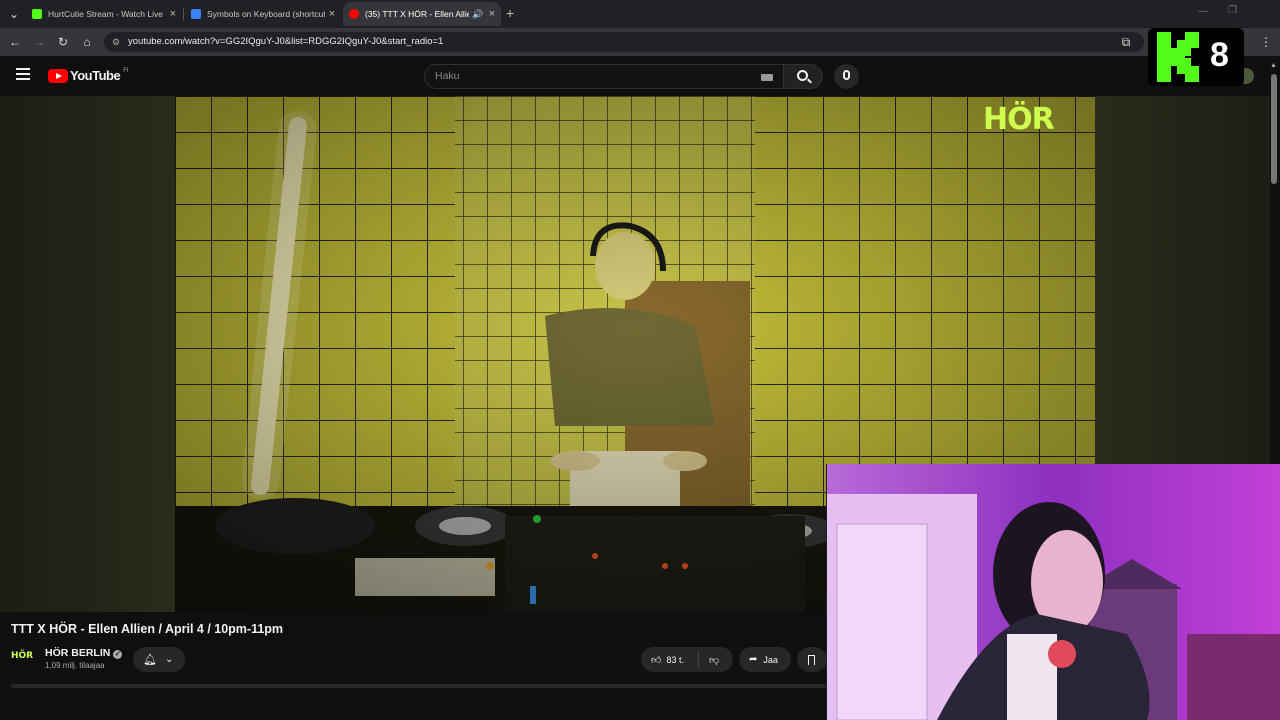 The height and width of the screenshot is (720, 1280). Describe the element at coordinates (88, 75) in the screenshot. I see `youtube-logo: YouTube FI` at that location.